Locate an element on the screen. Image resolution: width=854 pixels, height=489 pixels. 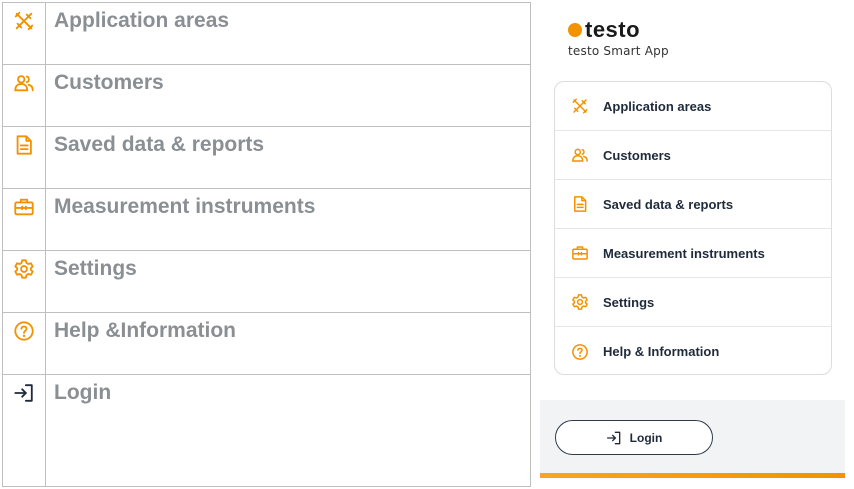
table-row-label: Measurement instruments is located at coordinates (185, 206).